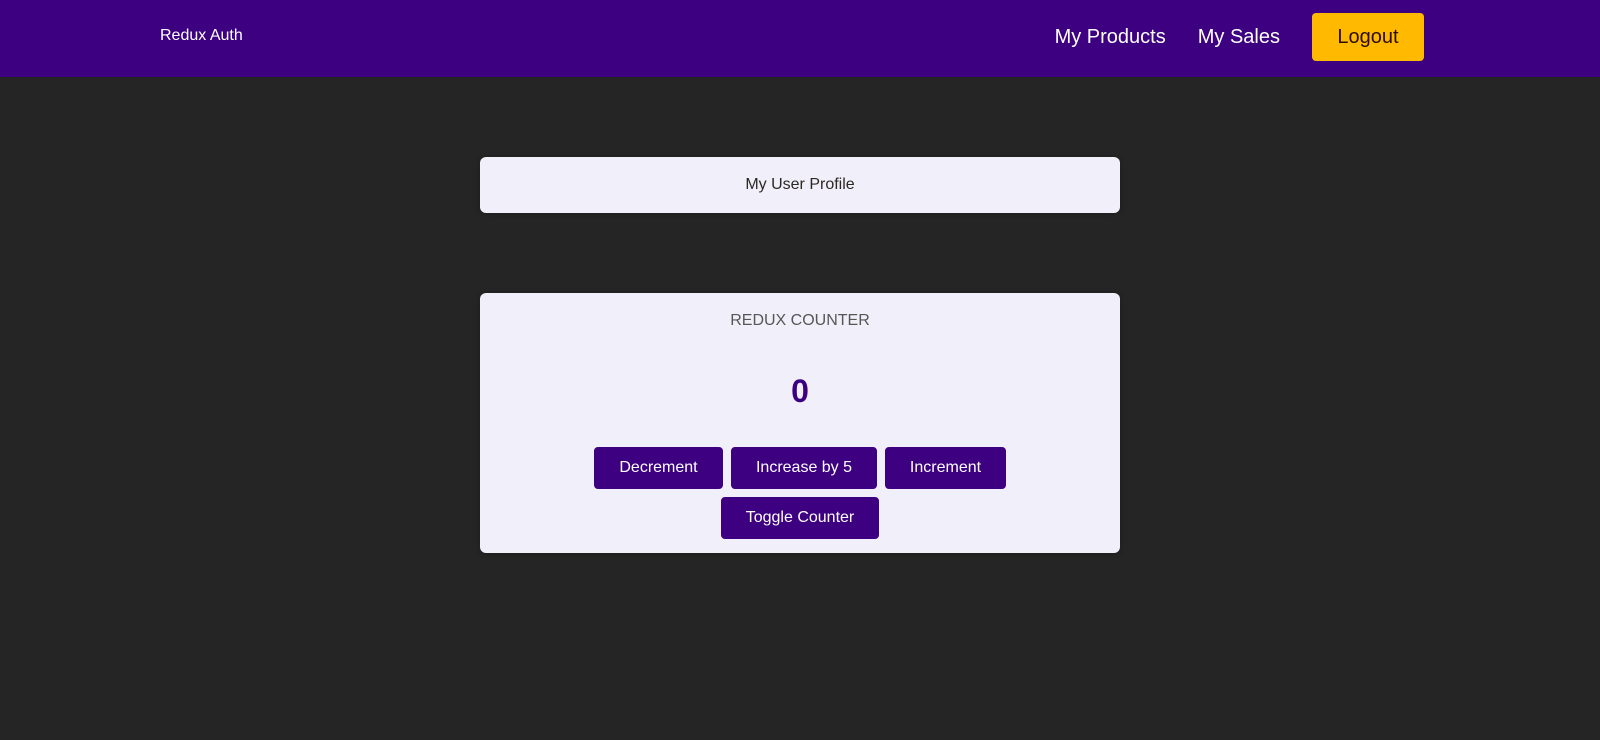  I want to click on increment-button: Increment, so click(945, 468).